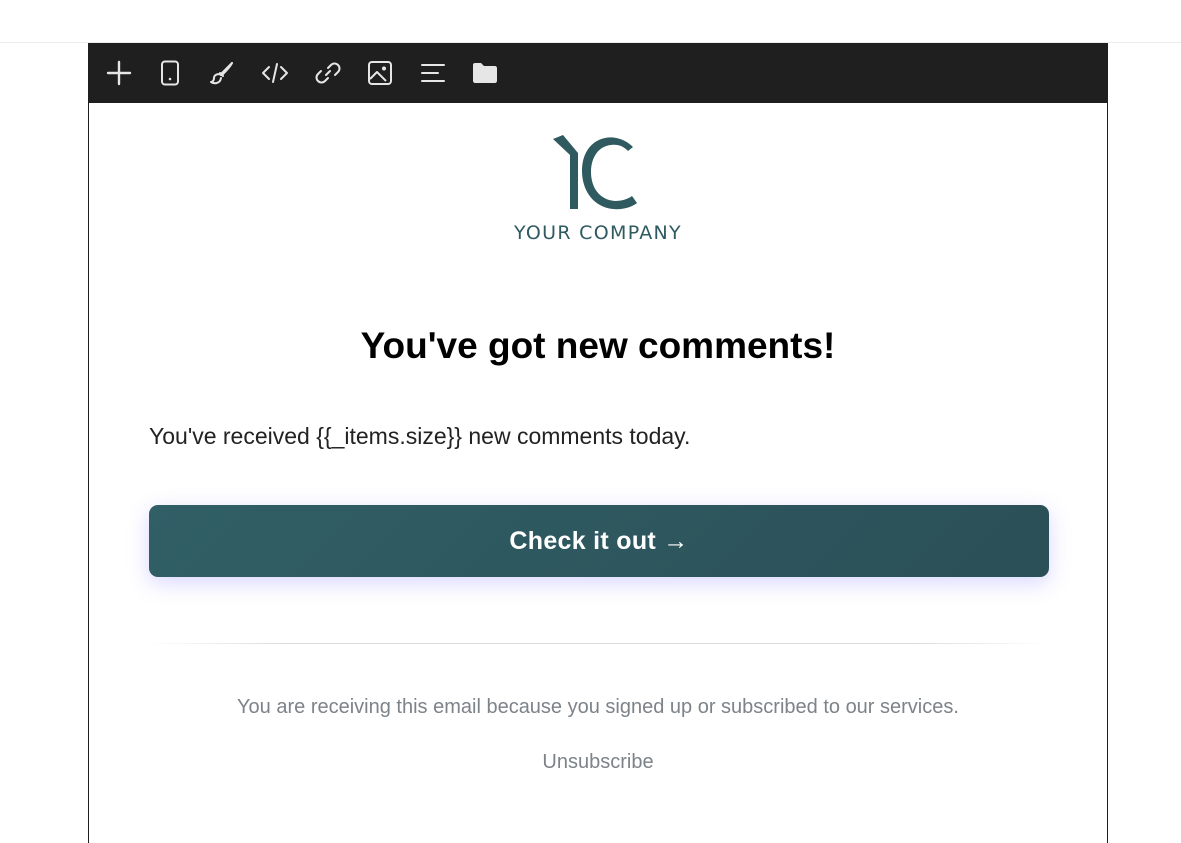 The image size is (1181, 843). I want to click on insert-image-button, so click(380, 73).